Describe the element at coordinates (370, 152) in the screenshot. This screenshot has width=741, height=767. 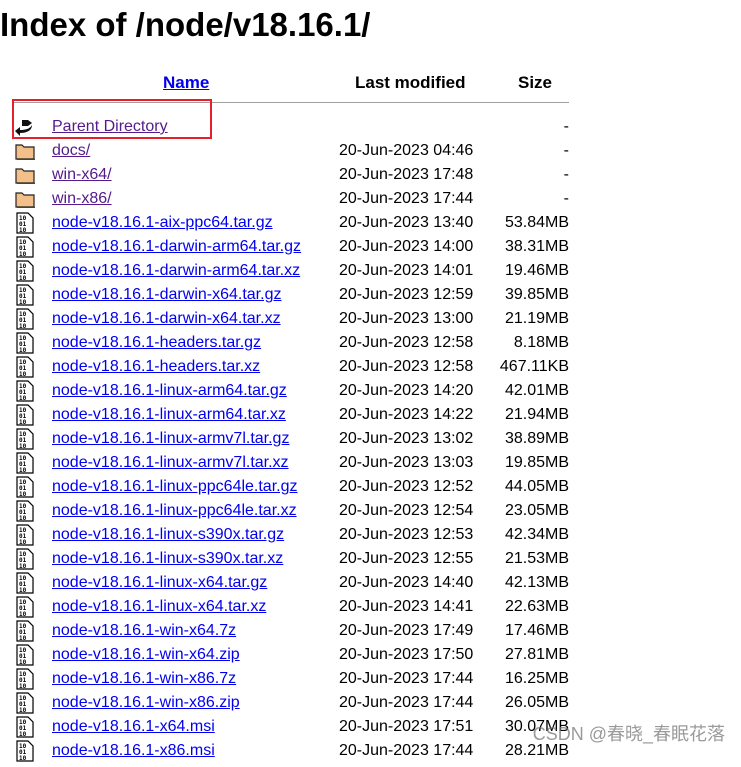
I see `table-row: docs/20-Jun-2023 04:46 -` at that location.